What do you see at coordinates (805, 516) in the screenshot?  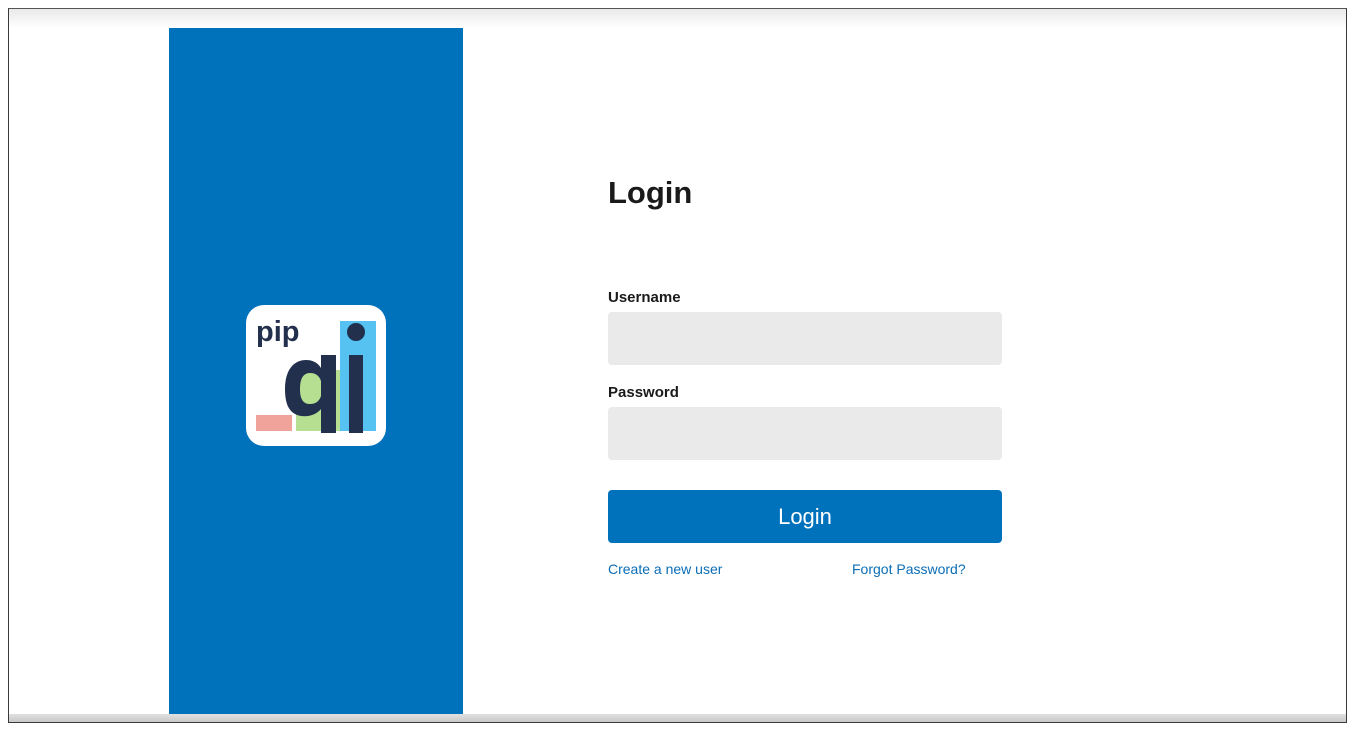 I see `login-button: Login` at bounding box center [805, 516].